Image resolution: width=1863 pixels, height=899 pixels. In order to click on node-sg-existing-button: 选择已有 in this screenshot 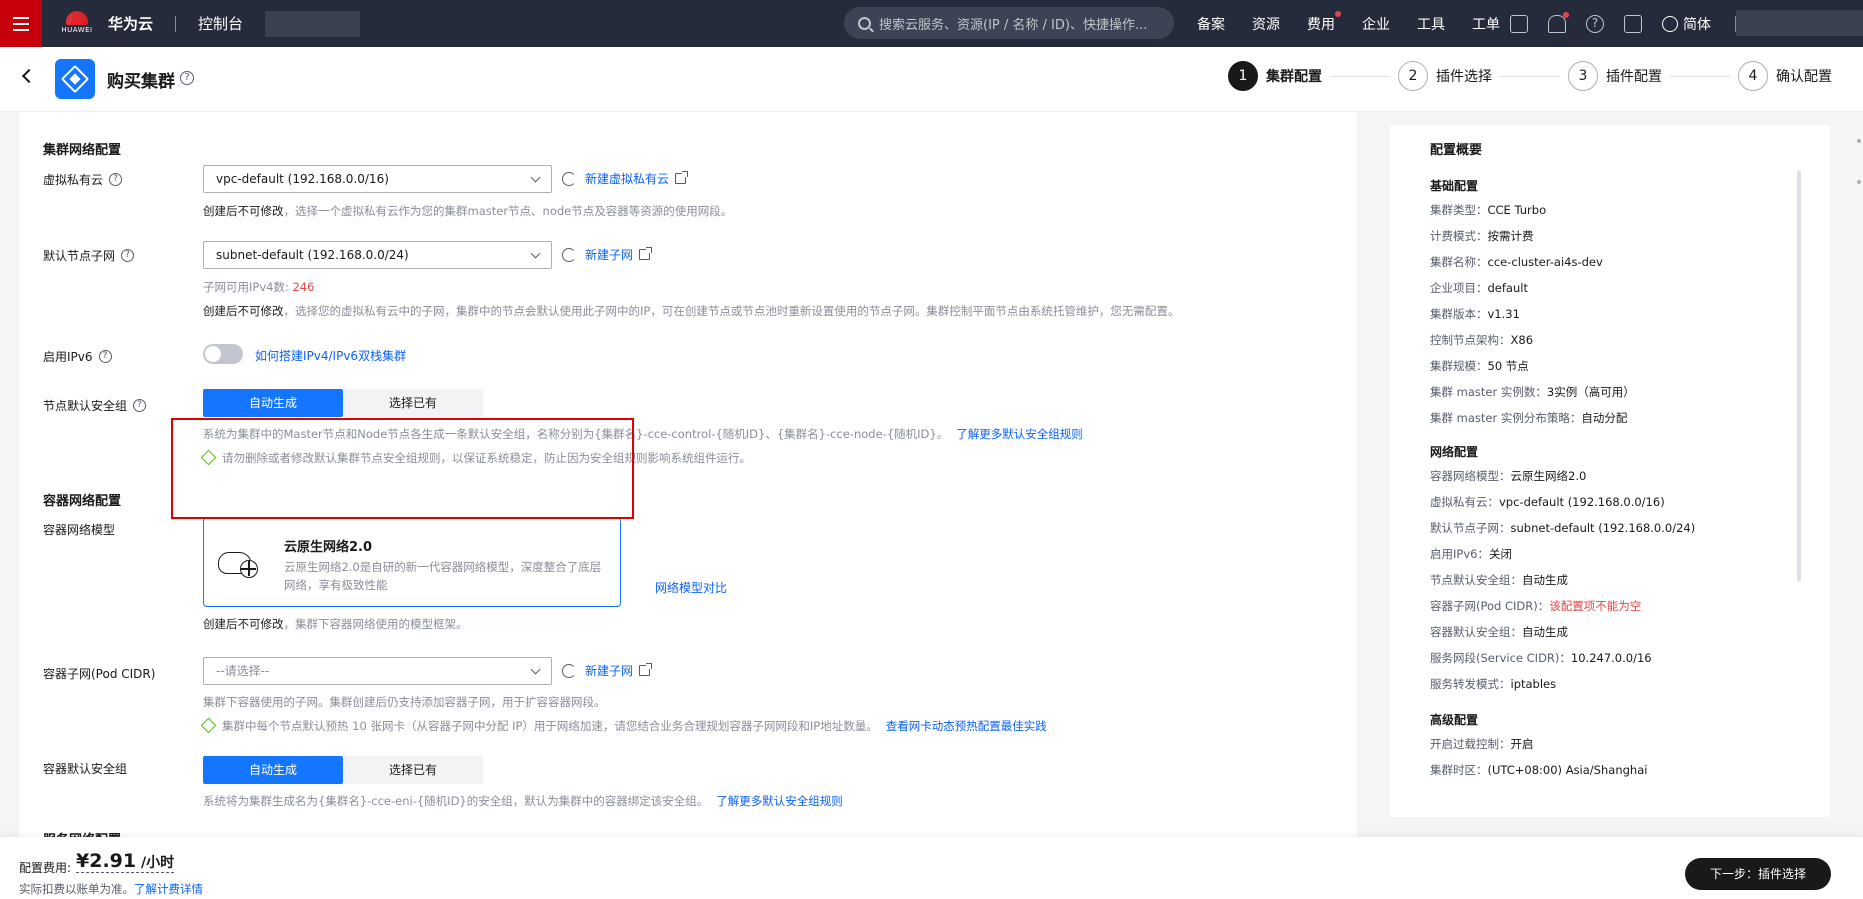, I will do `click(413, 403)`.